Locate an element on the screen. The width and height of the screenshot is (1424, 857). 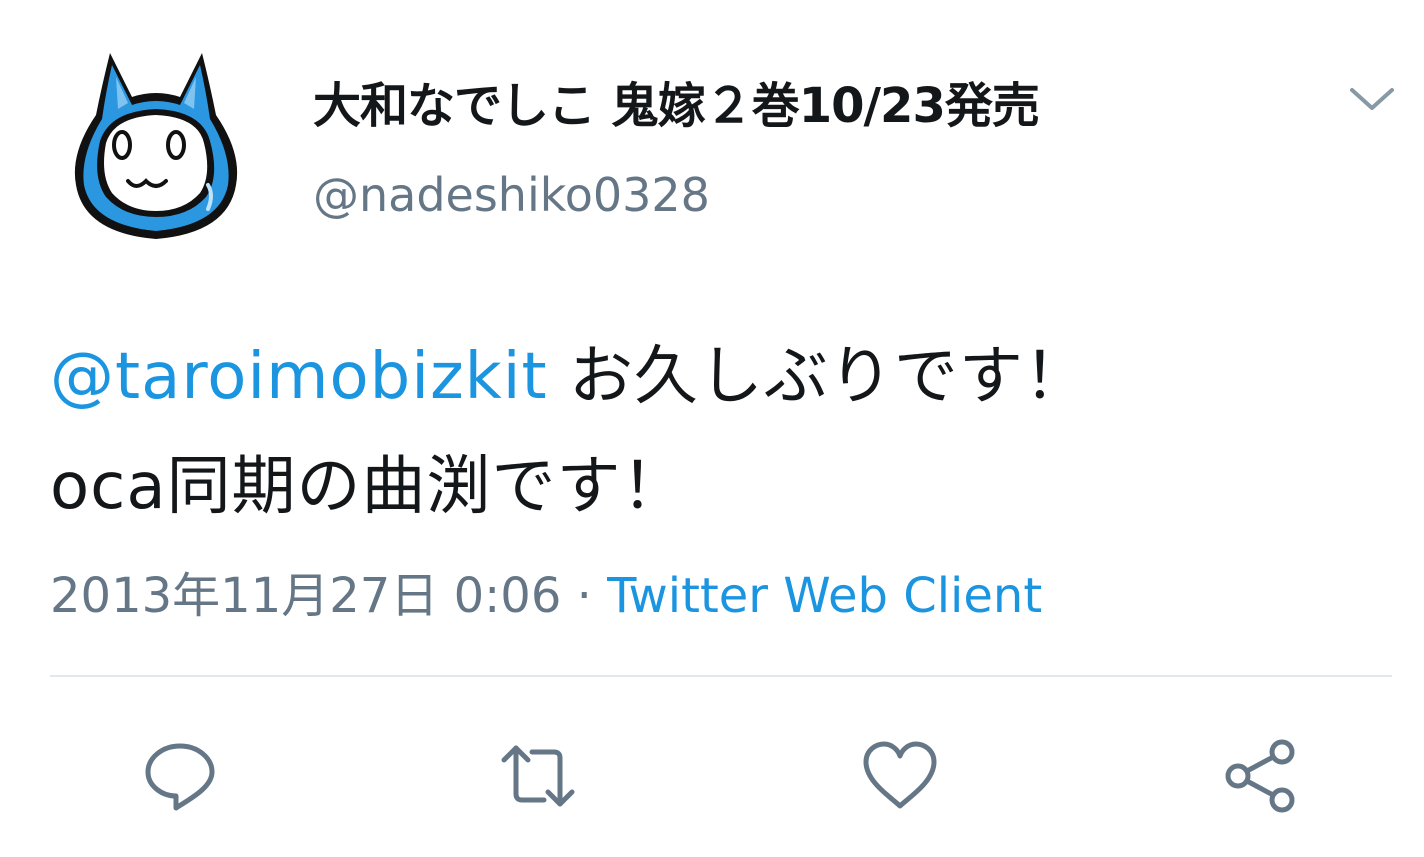
chevron-down-icon is located at coordinates (1372, 98).